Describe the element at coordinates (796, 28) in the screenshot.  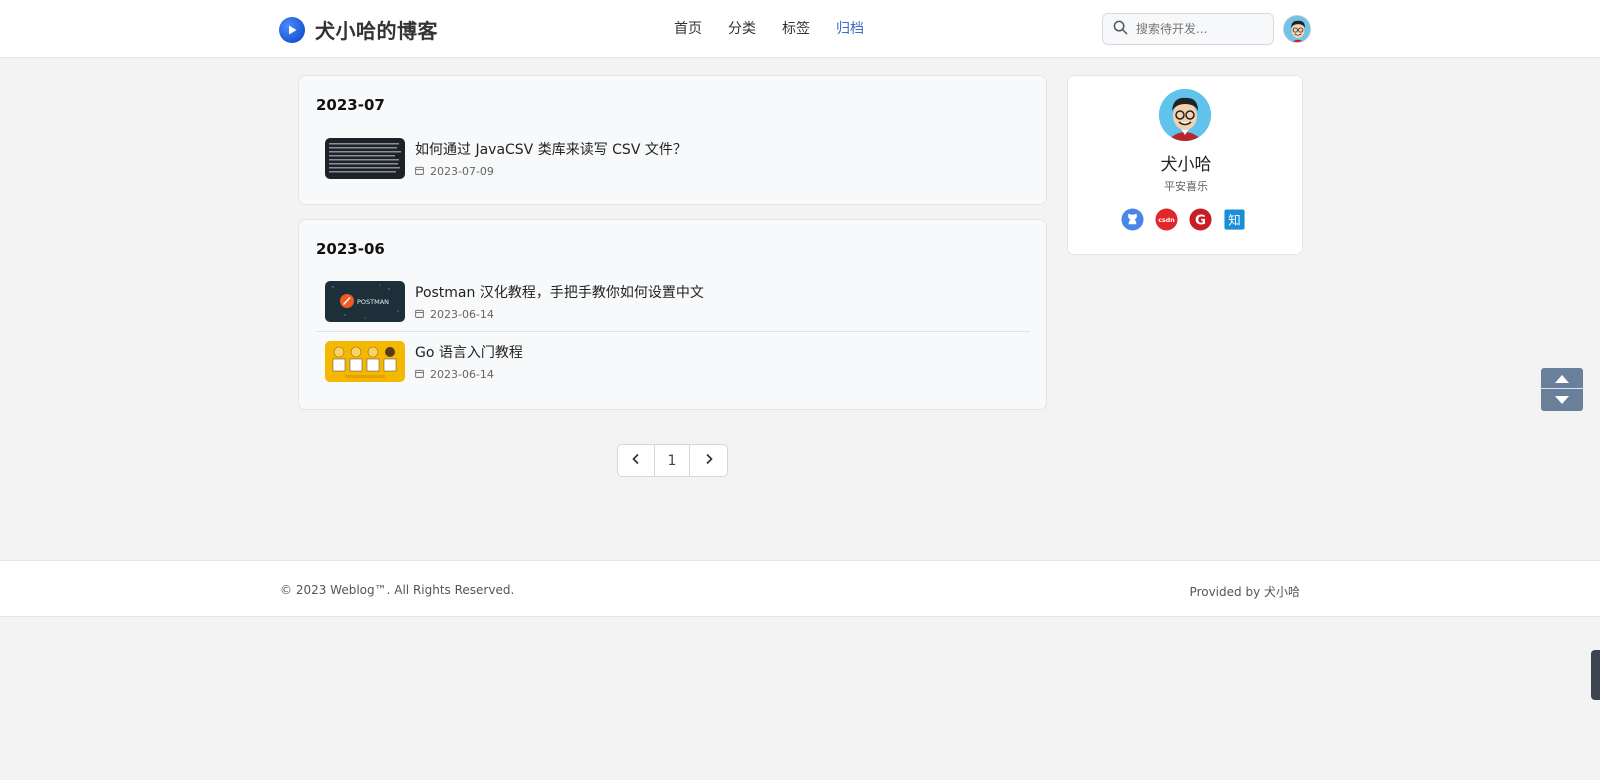
I see `nav-item-tags: 标签` at that location.